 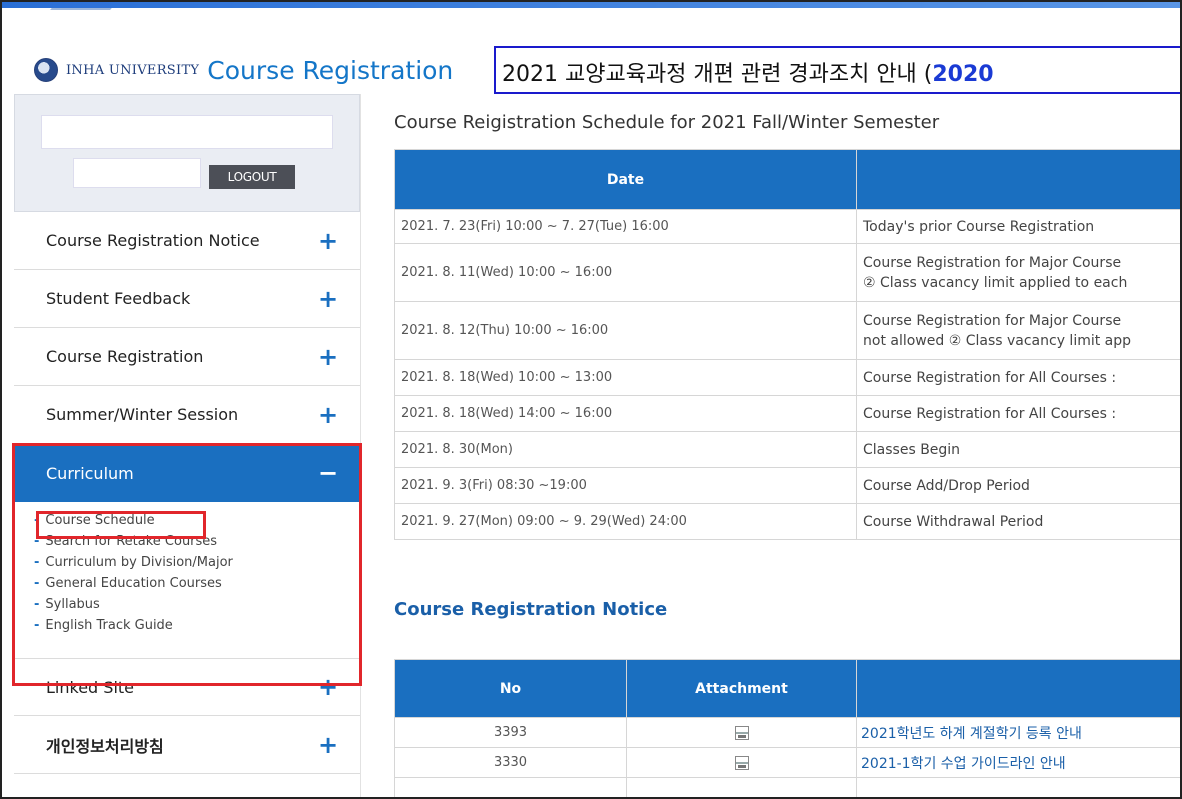 What do you see at coordinates (197, 625) in the screenshot?
I see `submenu-item-english-track: - English Track Guide` at bounding box center [197, 625].